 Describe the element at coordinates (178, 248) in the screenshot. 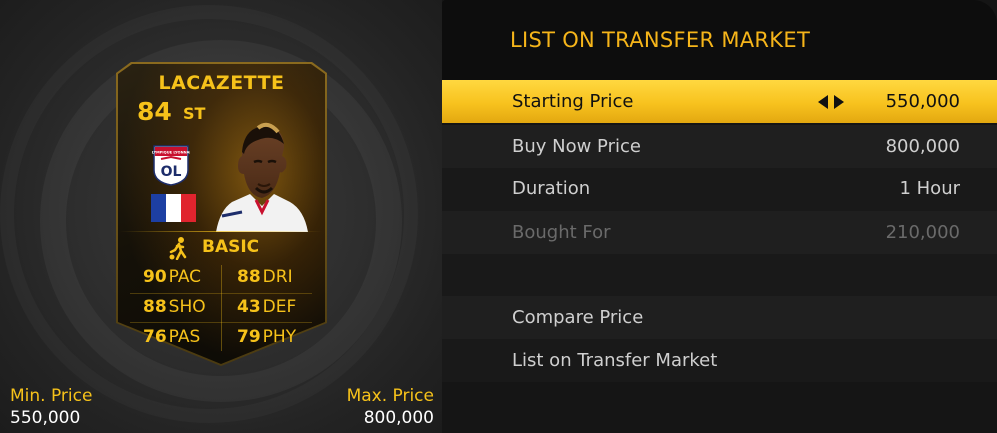

I see `player-silhouette-icon` at that location.